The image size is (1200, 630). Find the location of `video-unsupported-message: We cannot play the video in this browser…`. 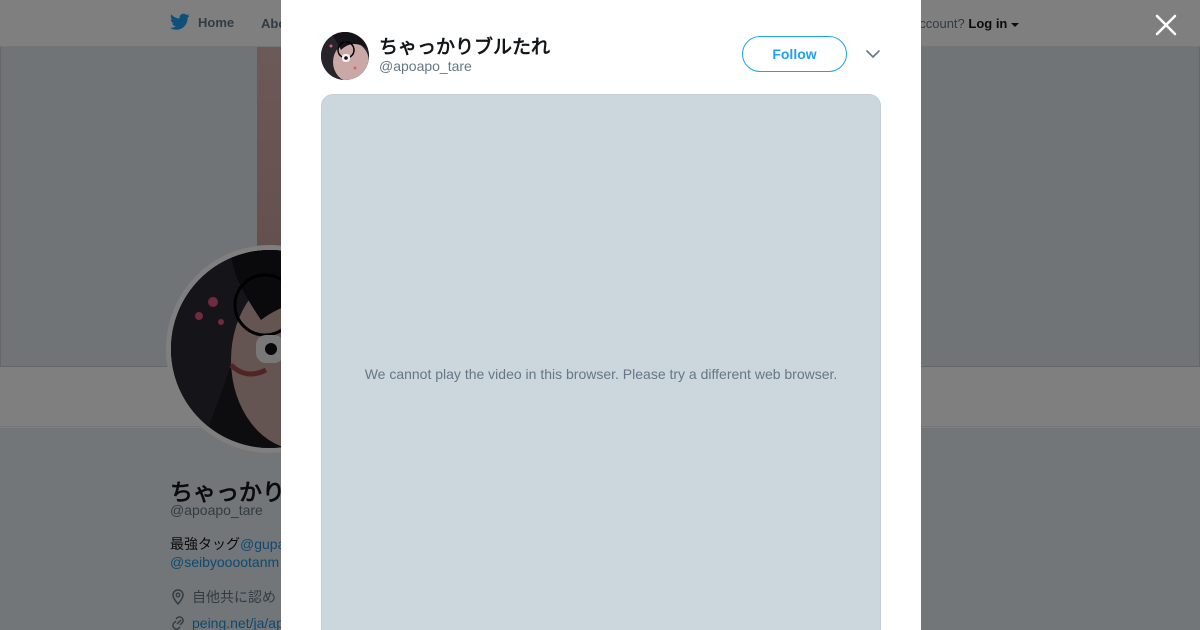

video-unsupported-message: We cannot play the video in this browser… is located at coordinates (601, 374).